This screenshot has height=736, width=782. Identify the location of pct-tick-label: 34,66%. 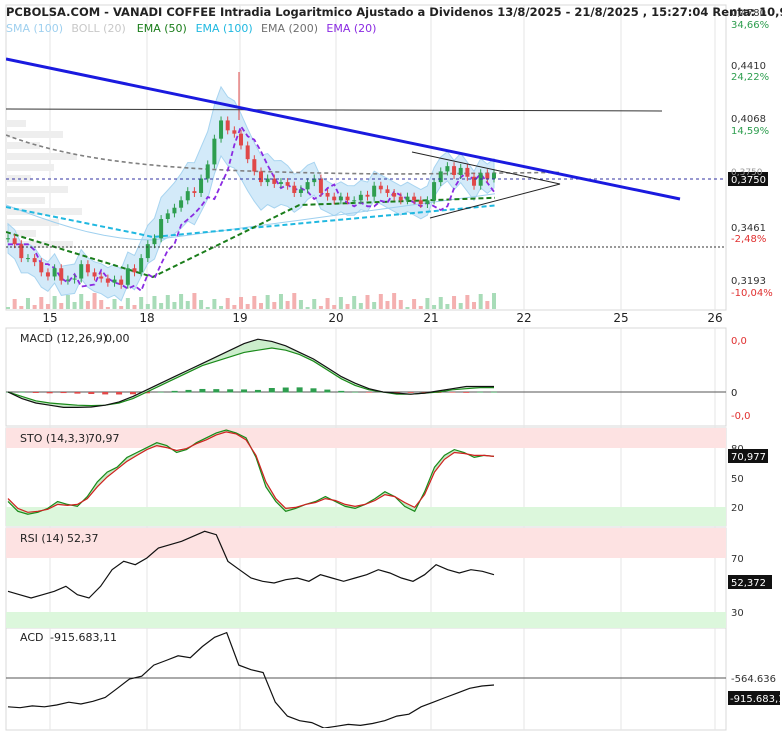
(750, 25).